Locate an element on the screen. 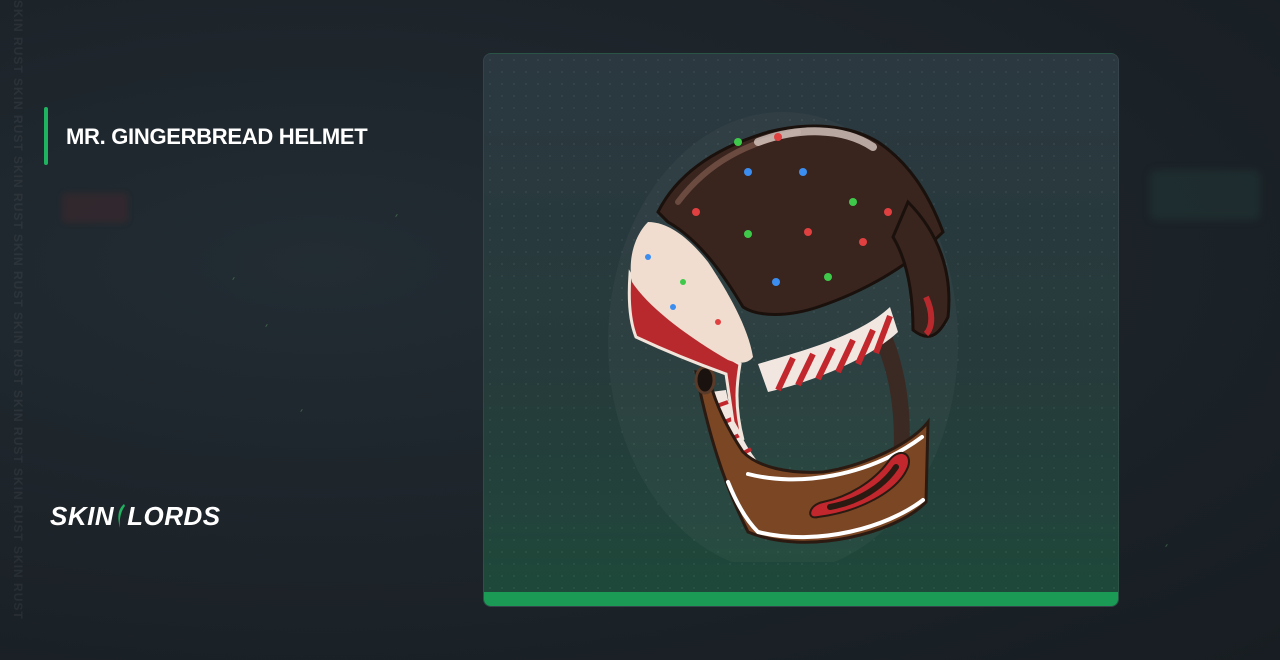 The image size is (1280, 660). brand-name-left: SKIN is located at coordinates (82, 515).